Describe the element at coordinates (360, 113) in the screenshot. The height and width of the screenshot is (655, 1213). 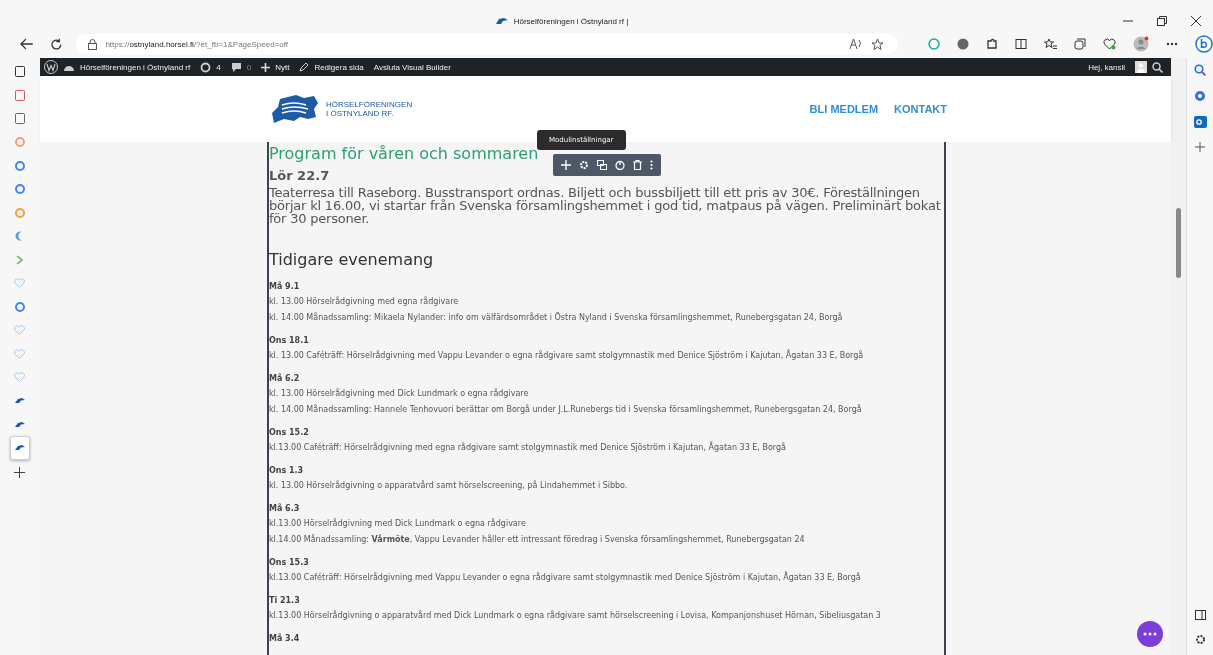
I see `logo-text: I ÖSTNYLAND RF.` at that location.